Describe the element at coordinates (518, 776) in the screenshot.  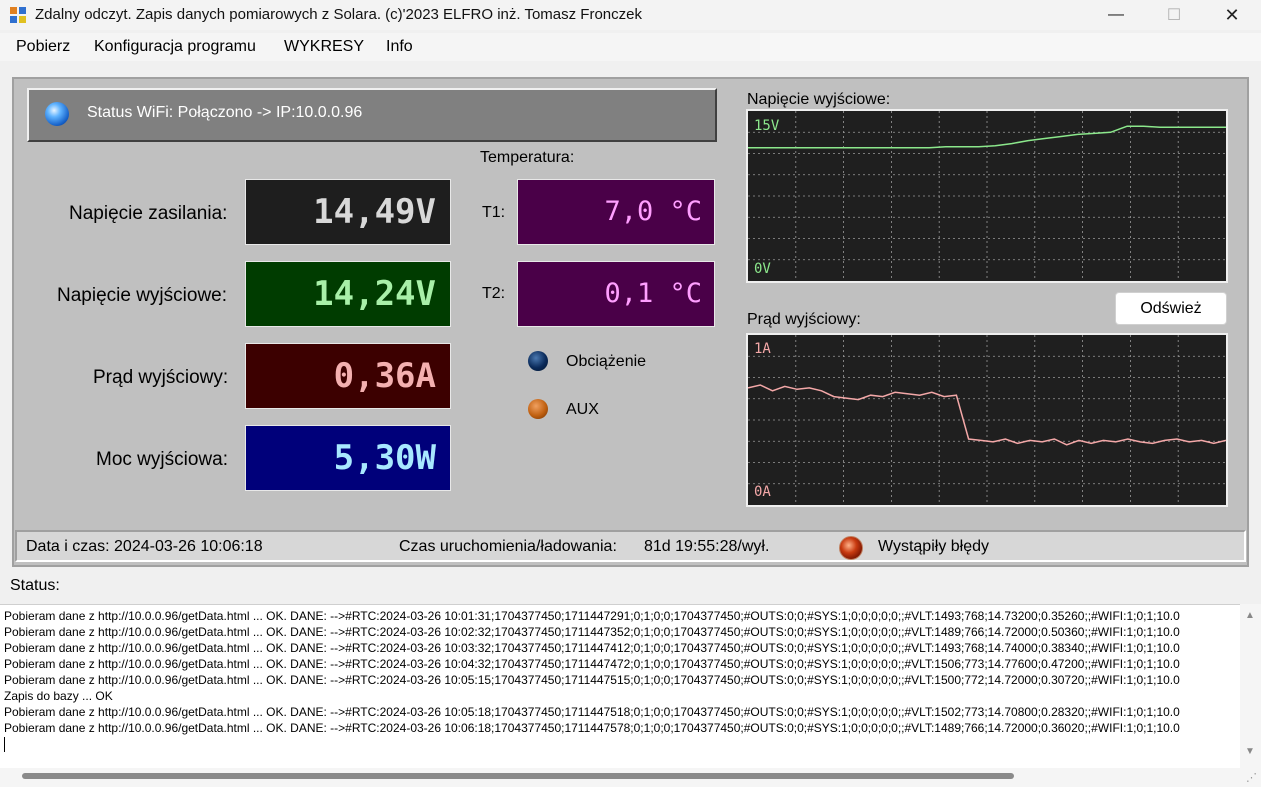
I see `horizontal-scroll-thumb` at that location.